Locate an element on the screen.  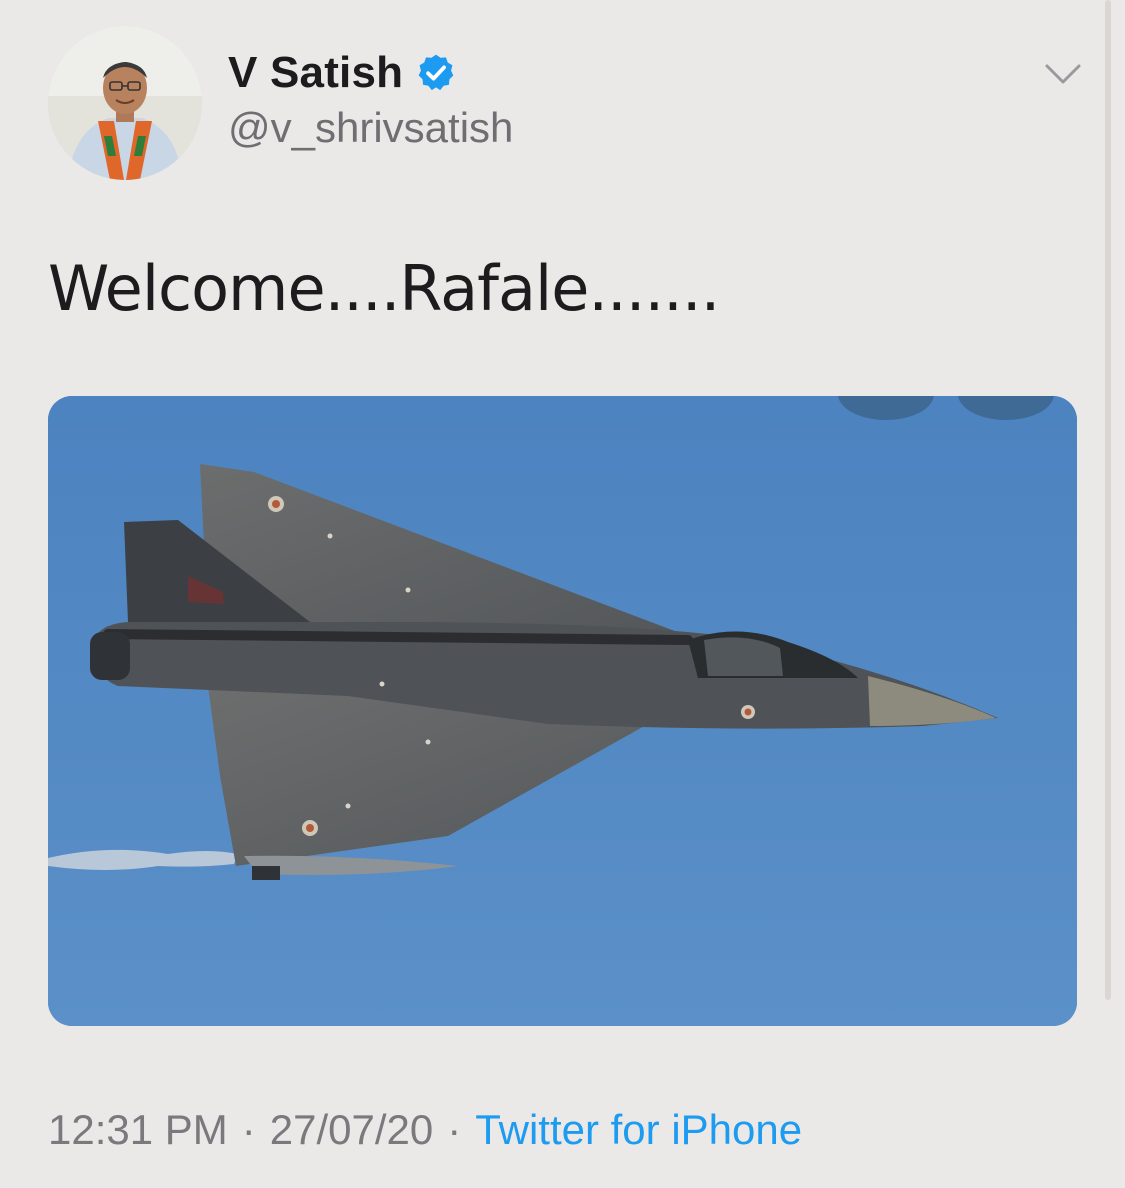
scrollbar is located at coordinates (1108, 500).